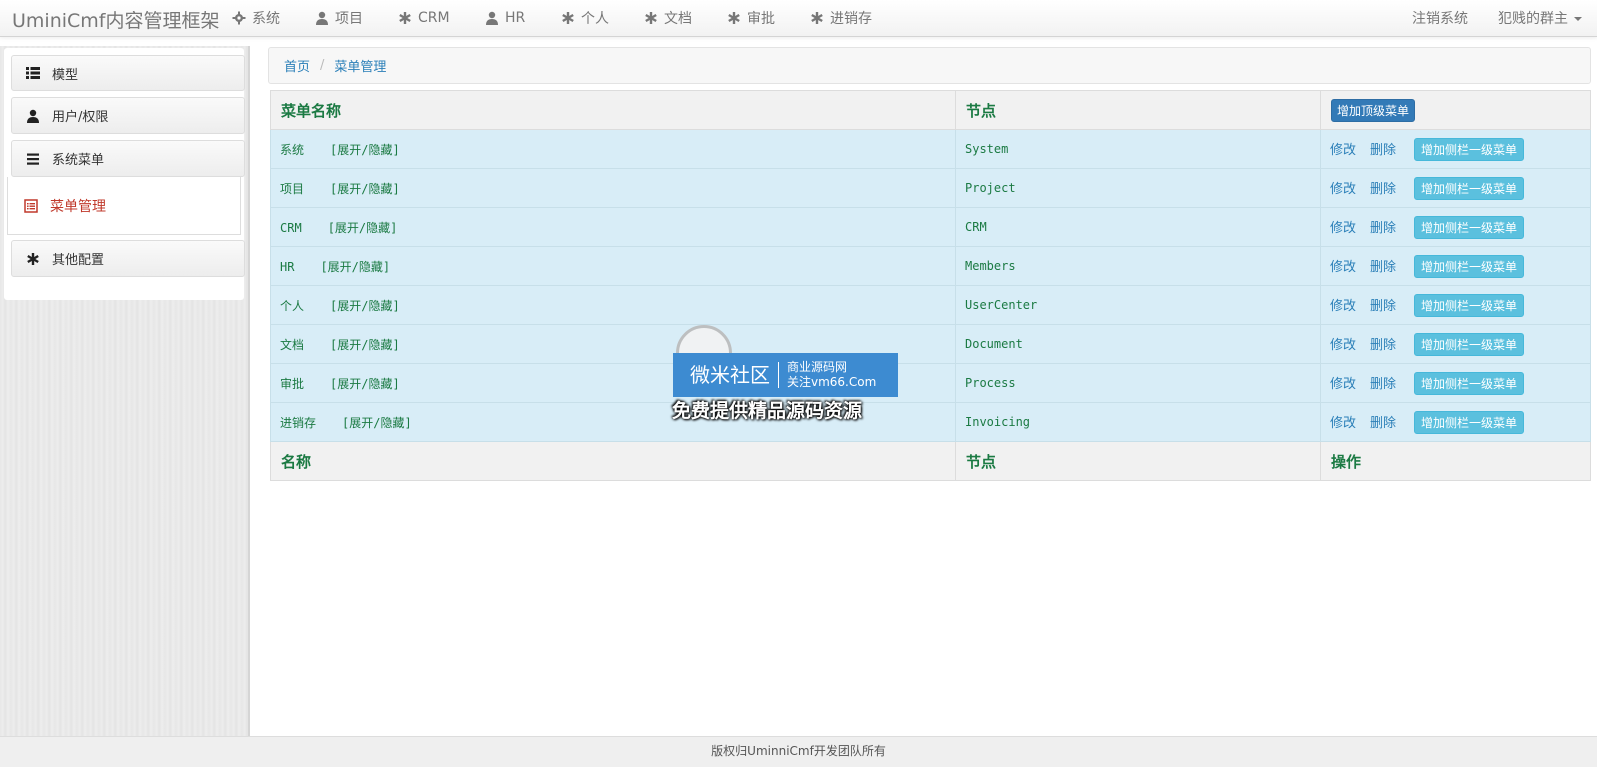  I want to click on nav-item-approval: 审批, so click(751, 18).